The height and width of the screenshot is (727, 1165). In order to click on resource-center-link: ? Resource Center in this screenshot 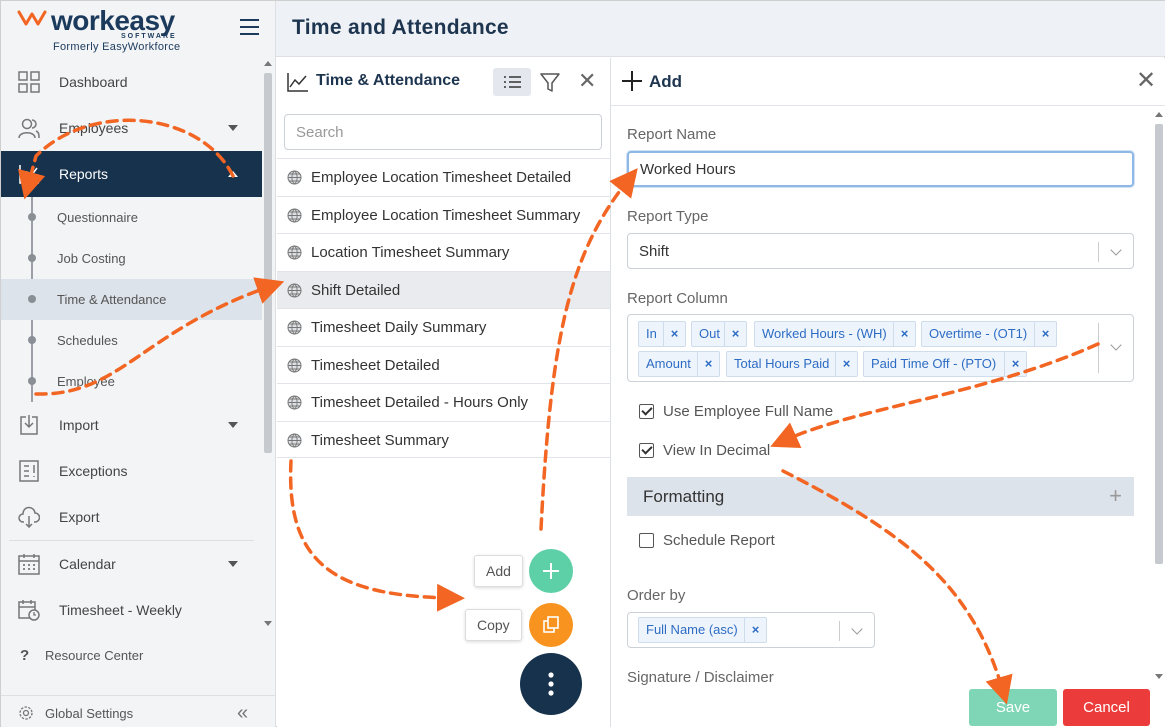, I will do `click(131, 656)`.